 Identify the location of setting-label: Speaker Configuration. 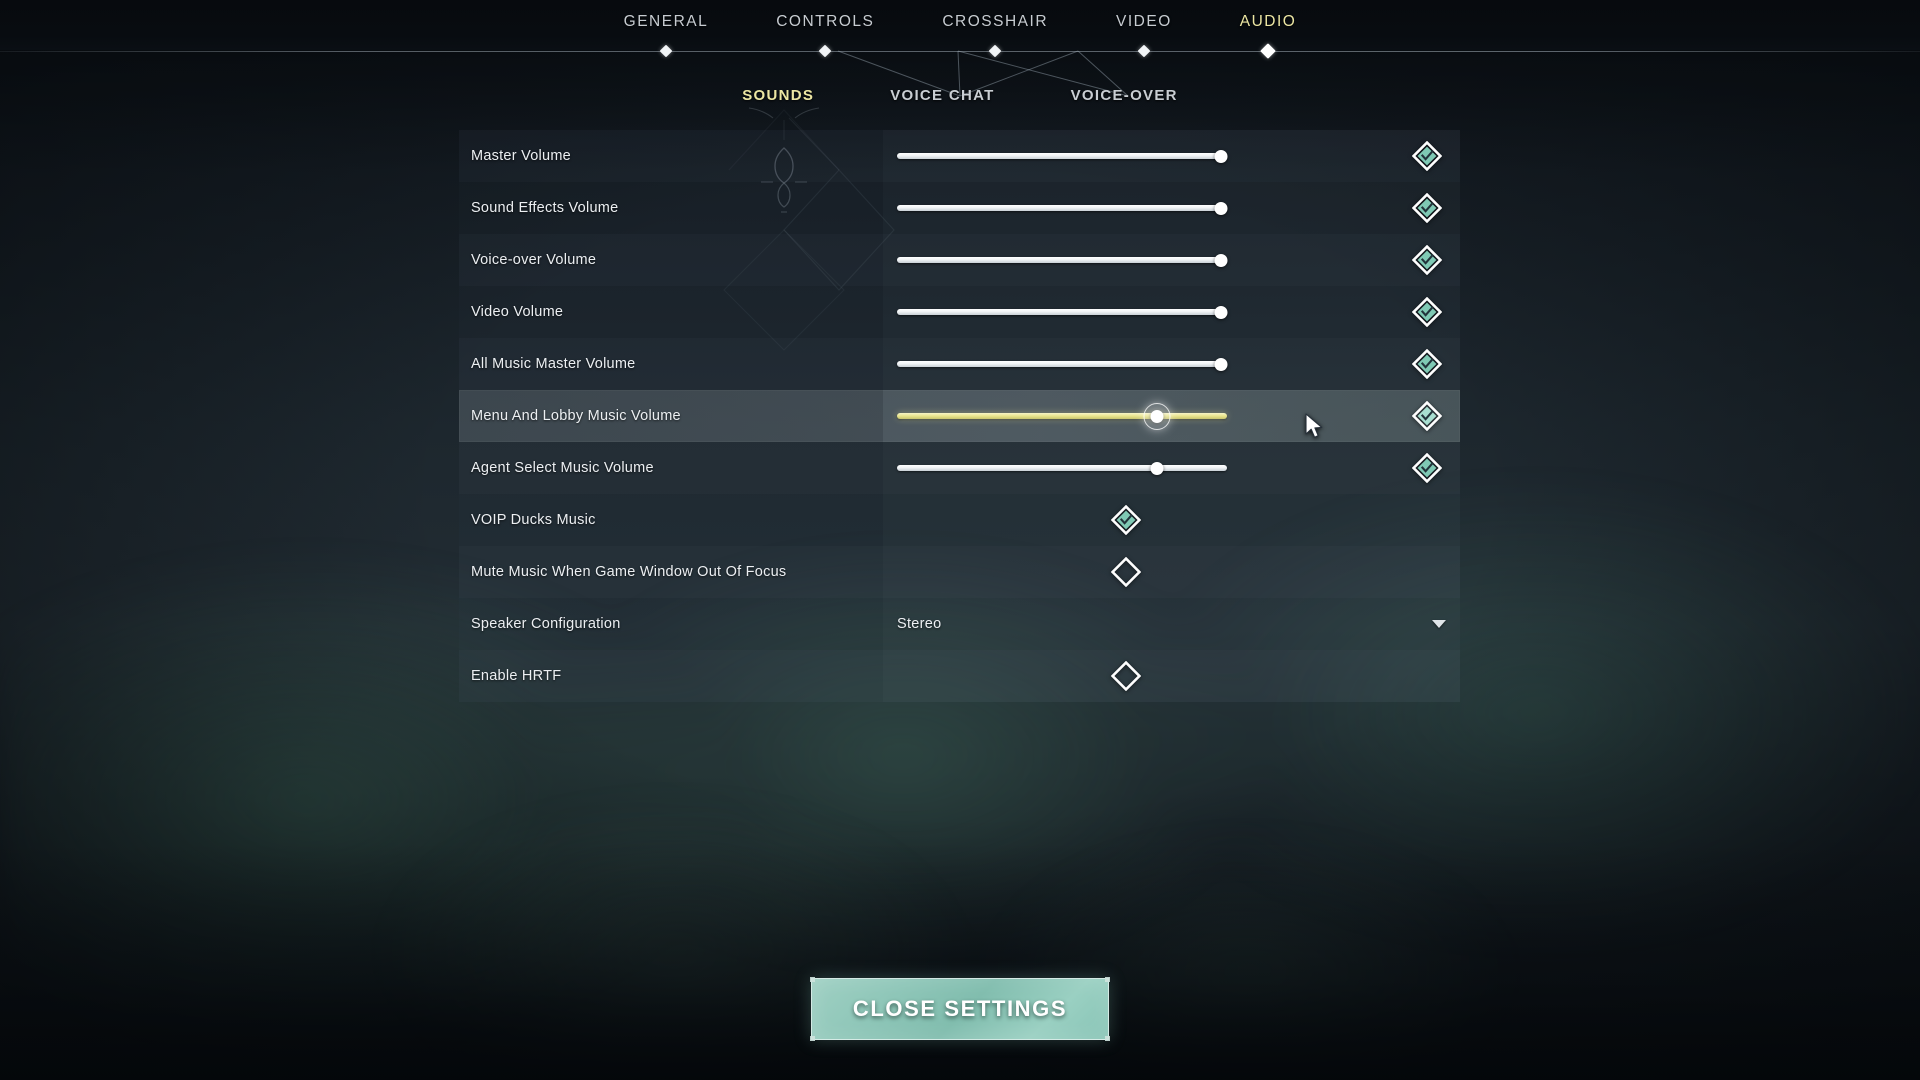
(546, 624).